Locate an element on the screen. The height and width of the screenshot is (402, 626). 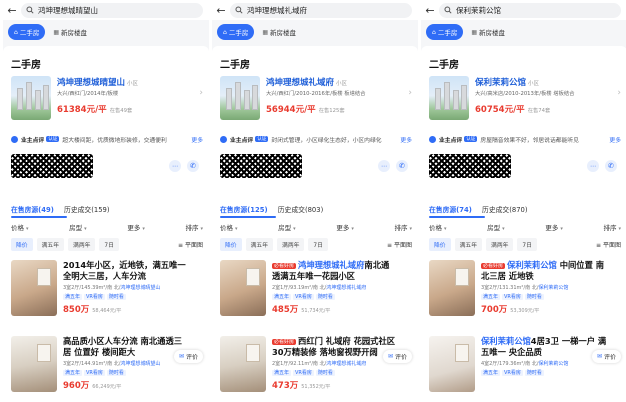
tab-sold-history: 历史成交(159) is located at coordinates (86, 210).